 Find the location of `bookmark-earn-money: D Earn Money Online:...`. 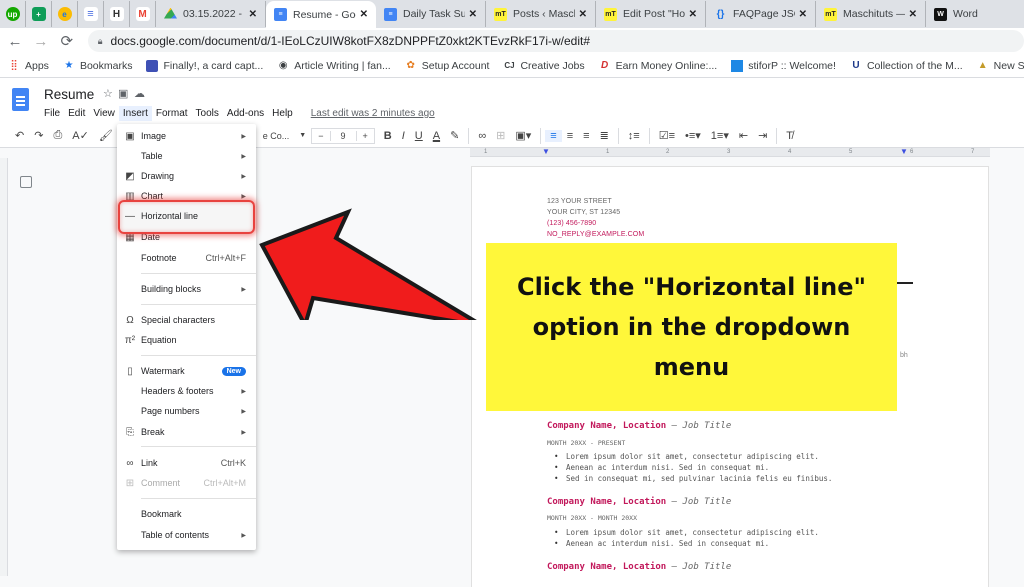

bookmark-earn-money: D Earn Money Online:... is located at coordinates (658, 66).